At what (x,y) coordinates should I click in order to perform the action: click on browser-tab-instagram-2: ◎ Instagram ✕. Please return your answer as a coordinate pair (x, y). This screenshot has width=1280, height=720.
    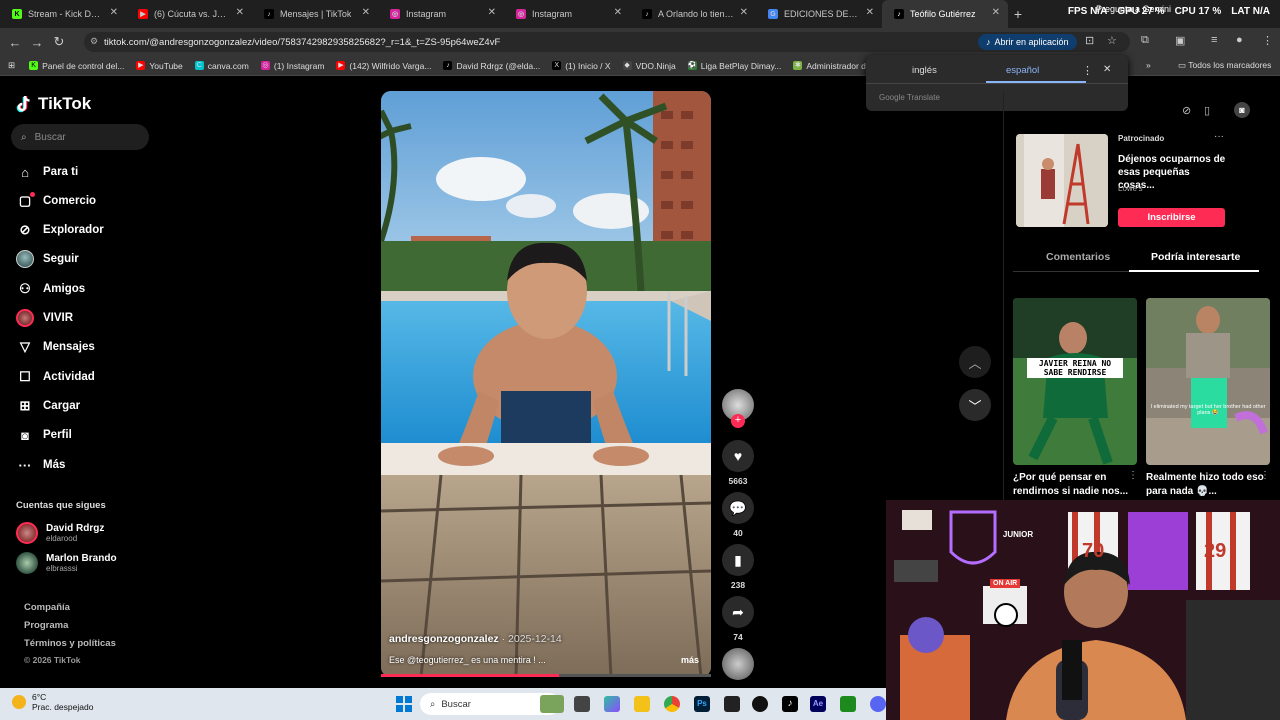
    Looking at the image, I should click on (567, 14).